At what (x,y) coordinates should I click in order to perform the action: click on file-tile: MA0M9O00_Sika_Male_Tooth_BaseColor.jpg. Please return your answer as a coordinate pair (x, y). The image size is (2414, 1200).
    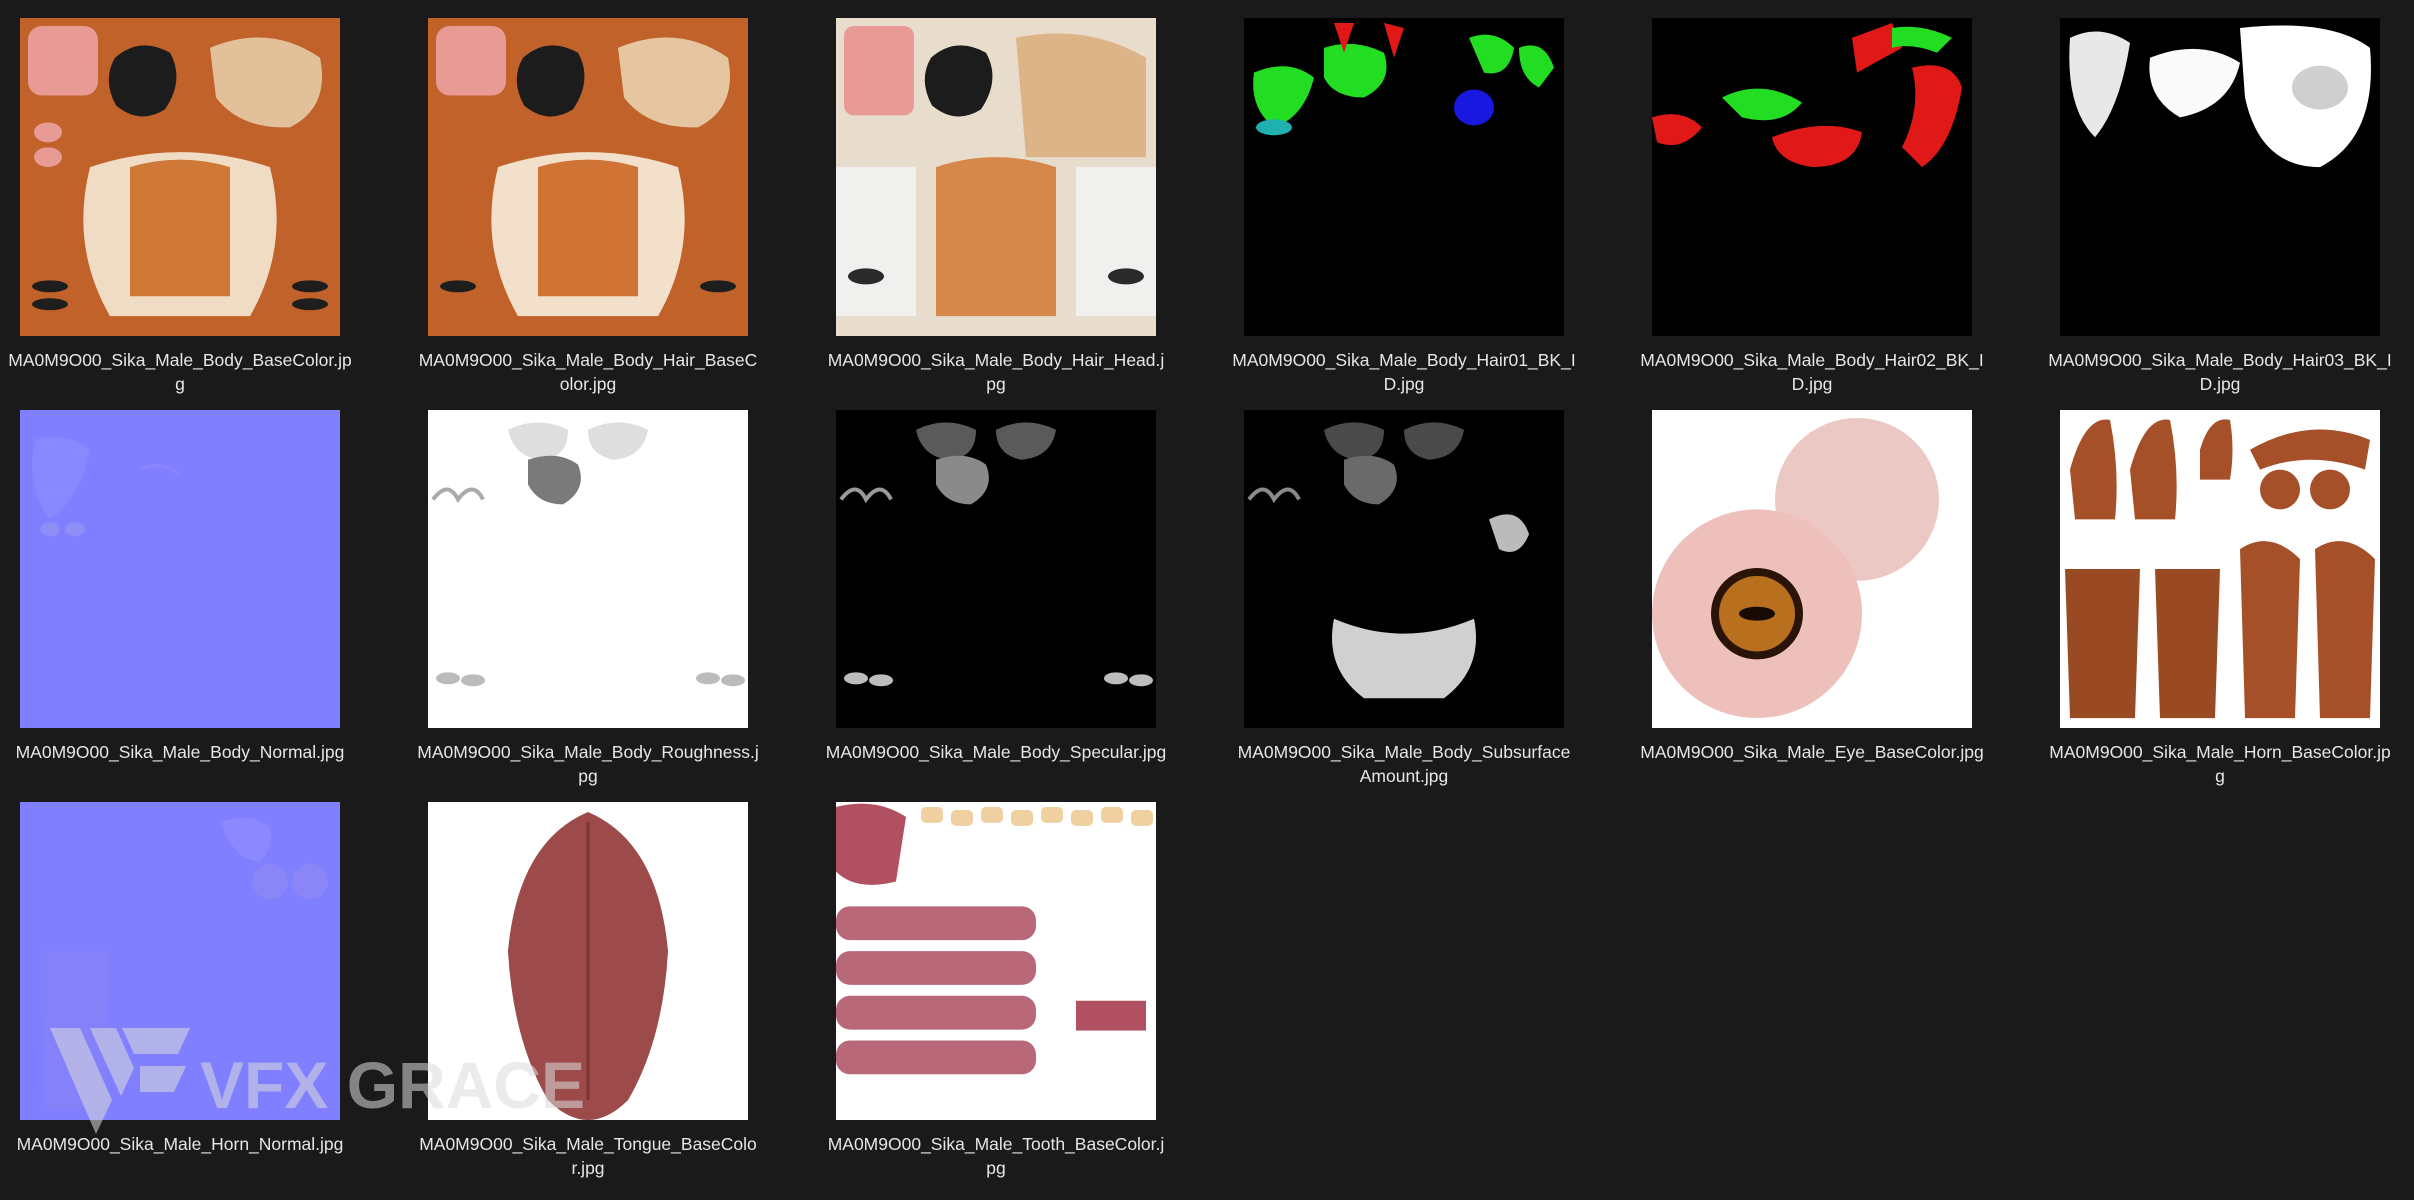
    Looking at the image, I should click on (996, 998).